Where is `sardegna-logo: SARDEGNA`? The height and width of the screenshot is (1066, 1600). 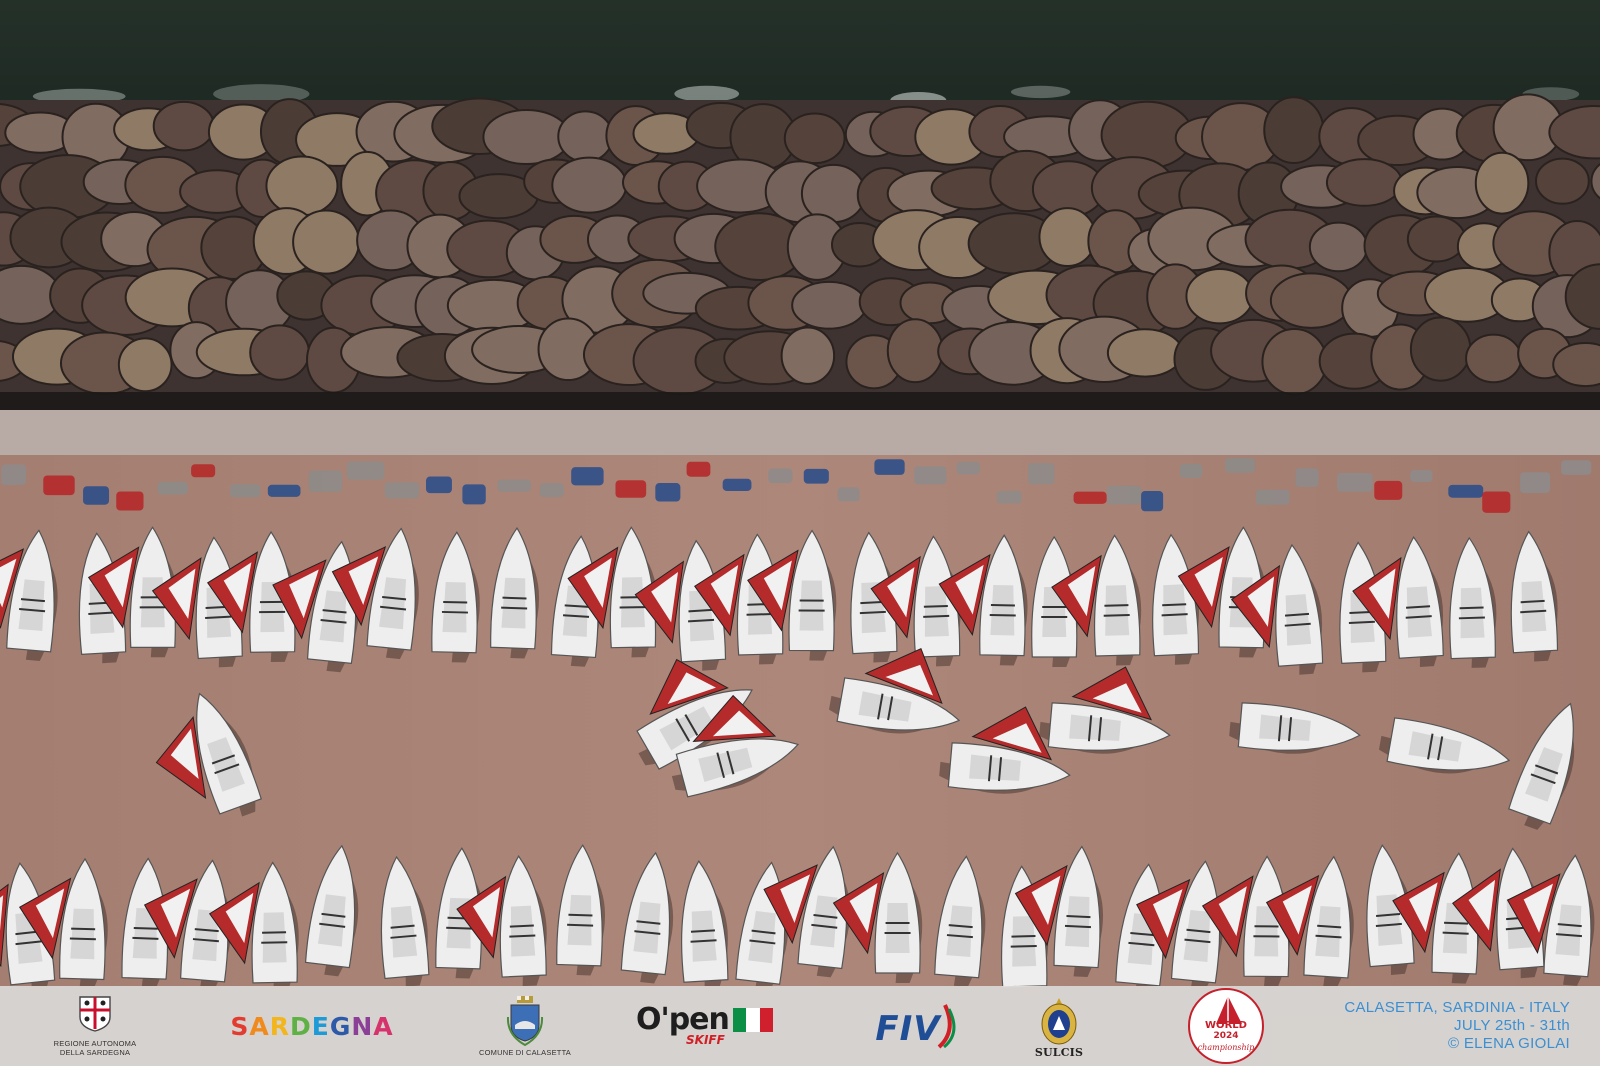
sardegna-logo: SARDEGNA is located at coordinates (312, 1026).